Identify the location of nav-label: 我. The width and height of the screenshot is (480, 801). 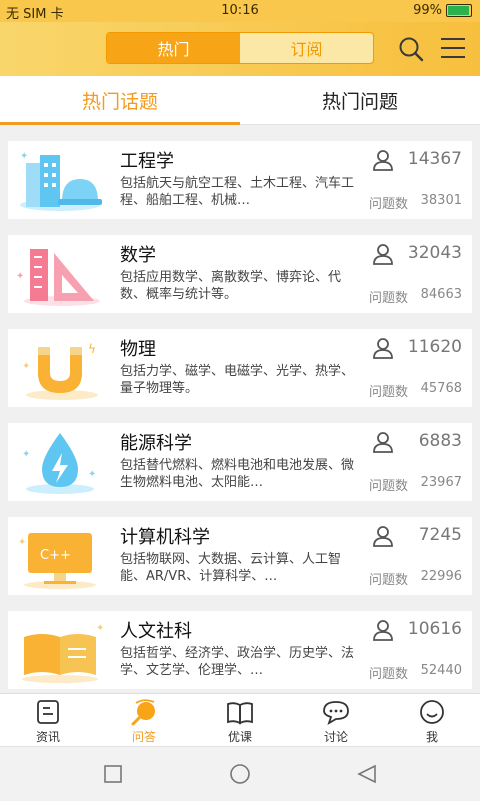
(431, 737).